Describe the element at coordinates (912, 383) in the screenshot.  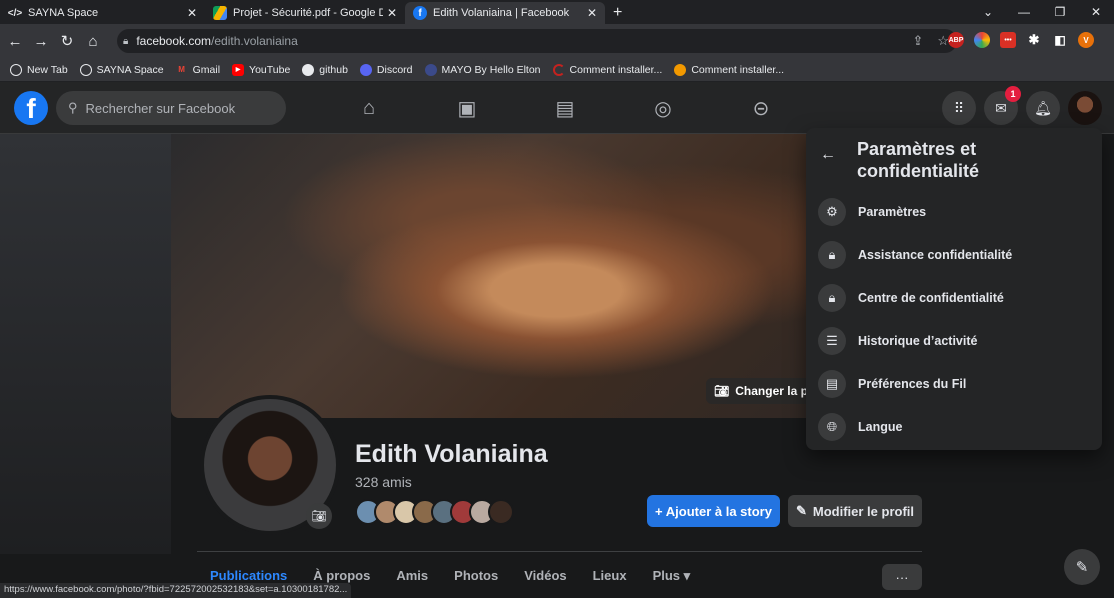
I see `menu-item-label: Préférences du Fil` at that location.